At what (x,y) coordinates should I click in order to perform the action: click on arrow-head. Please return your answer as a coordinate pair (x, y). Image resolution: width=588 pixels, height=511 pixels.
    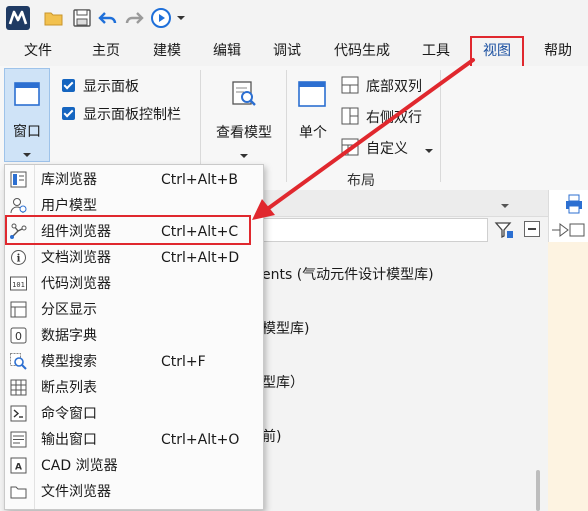
    Looking at the image, I should click on (263, 209).